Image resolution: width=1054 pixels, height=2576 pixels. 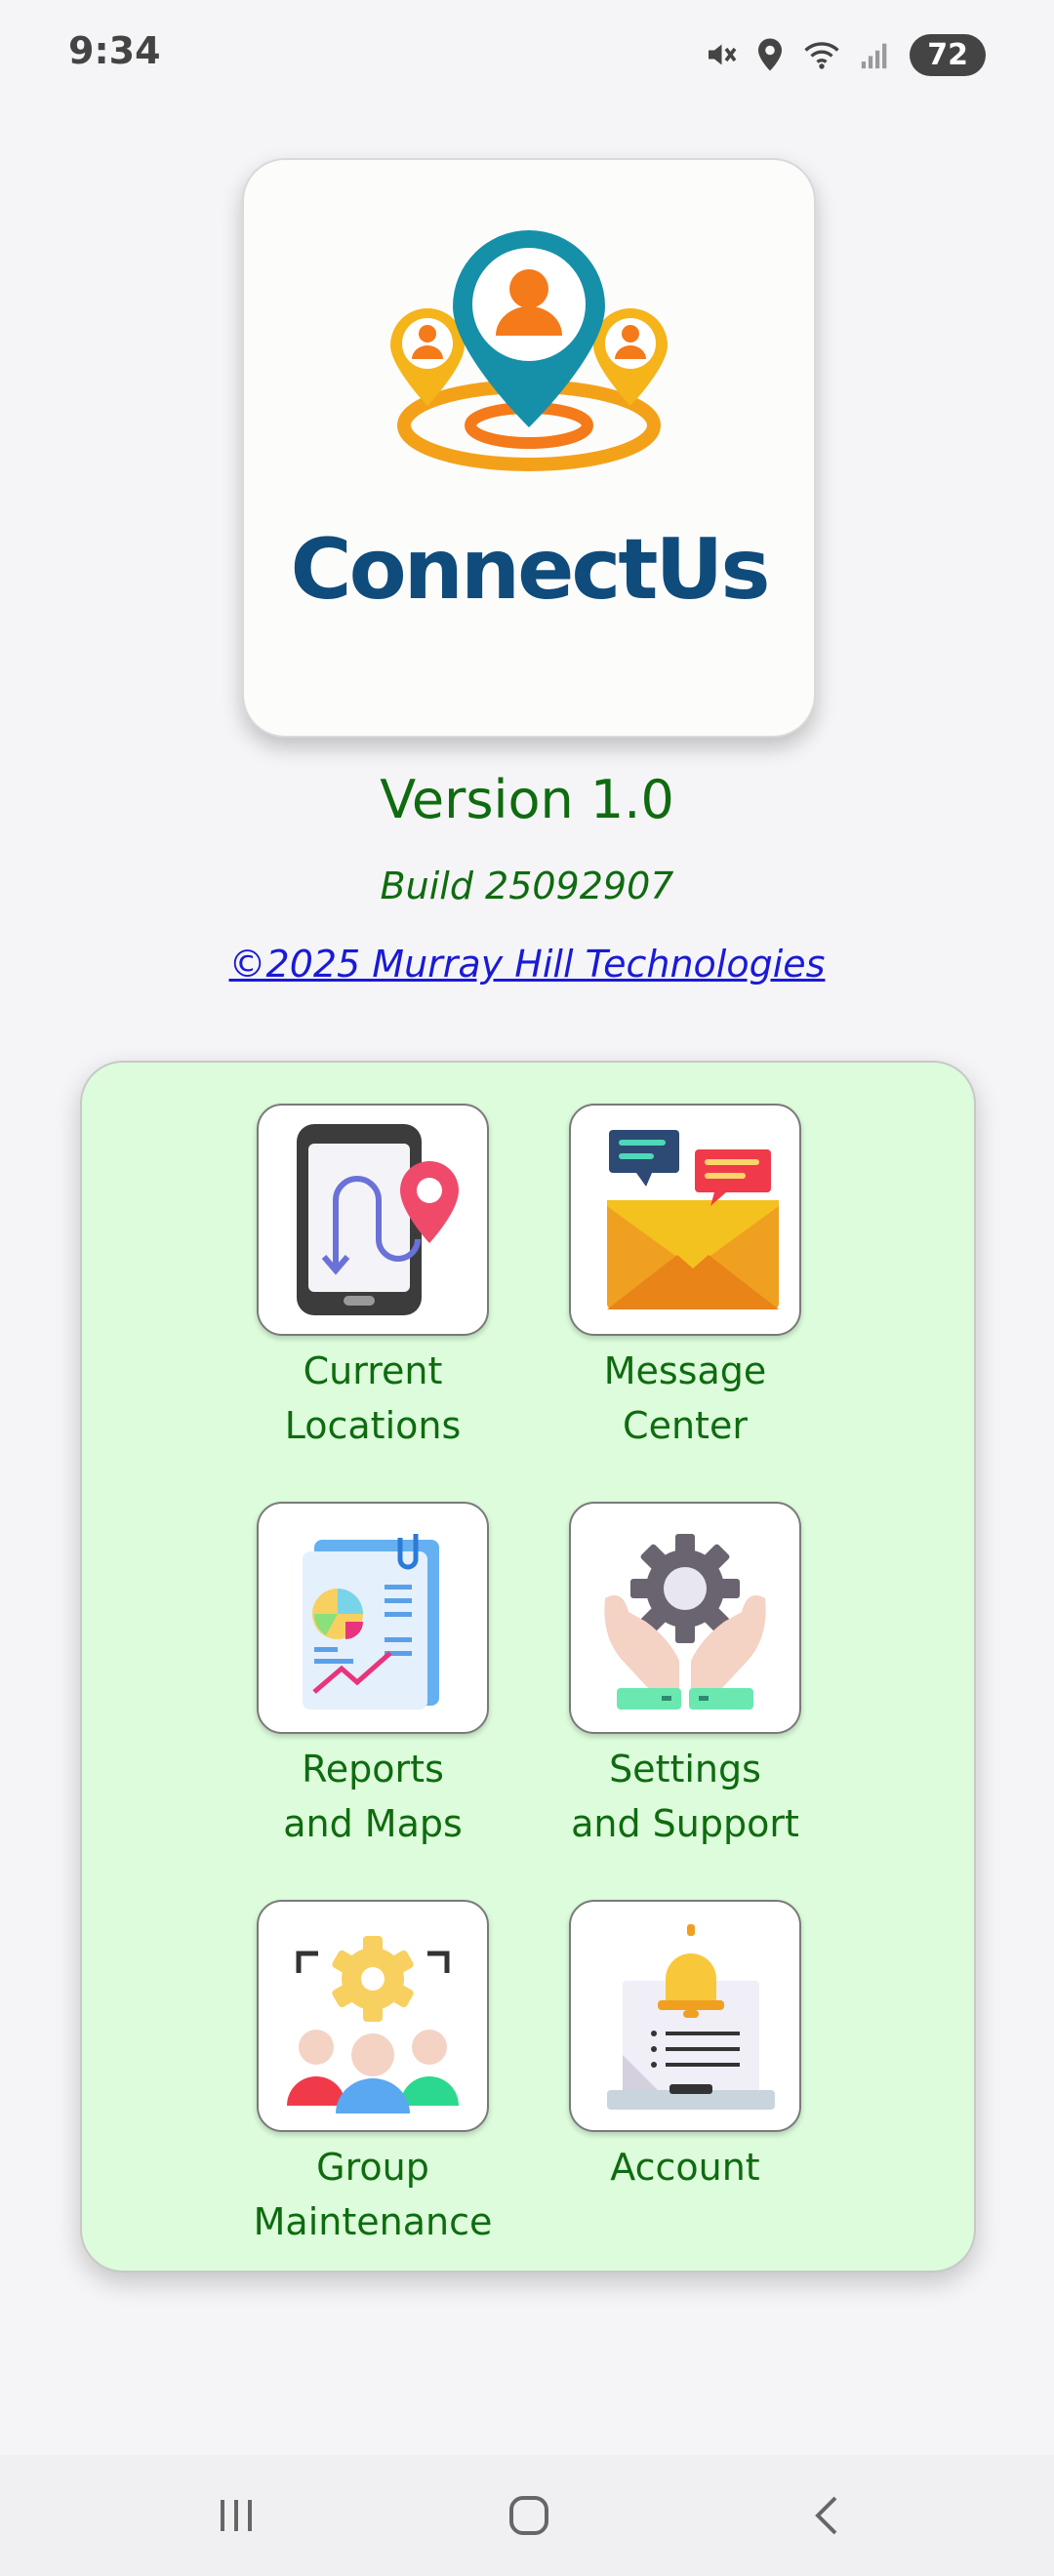 What do you see at coordinates (527, 799) in the screenshot?
I see `version-text: Version 1.0` at bounding box center [527, 799].